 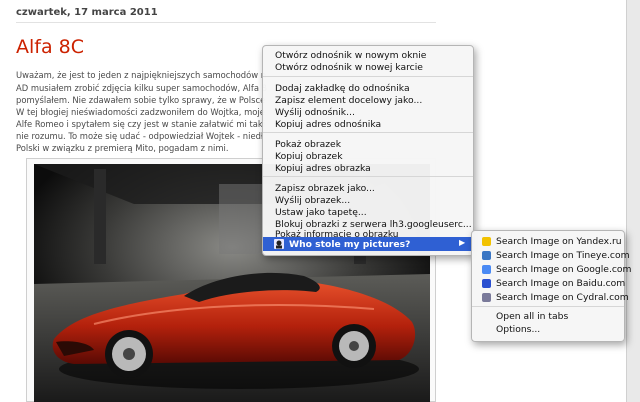 What do you see at coordinates (328, 124) in the screenshot?
I see `menu-item-copy-link-address: Kopiuj adres odnośnika` at bounding box center [328, 124].